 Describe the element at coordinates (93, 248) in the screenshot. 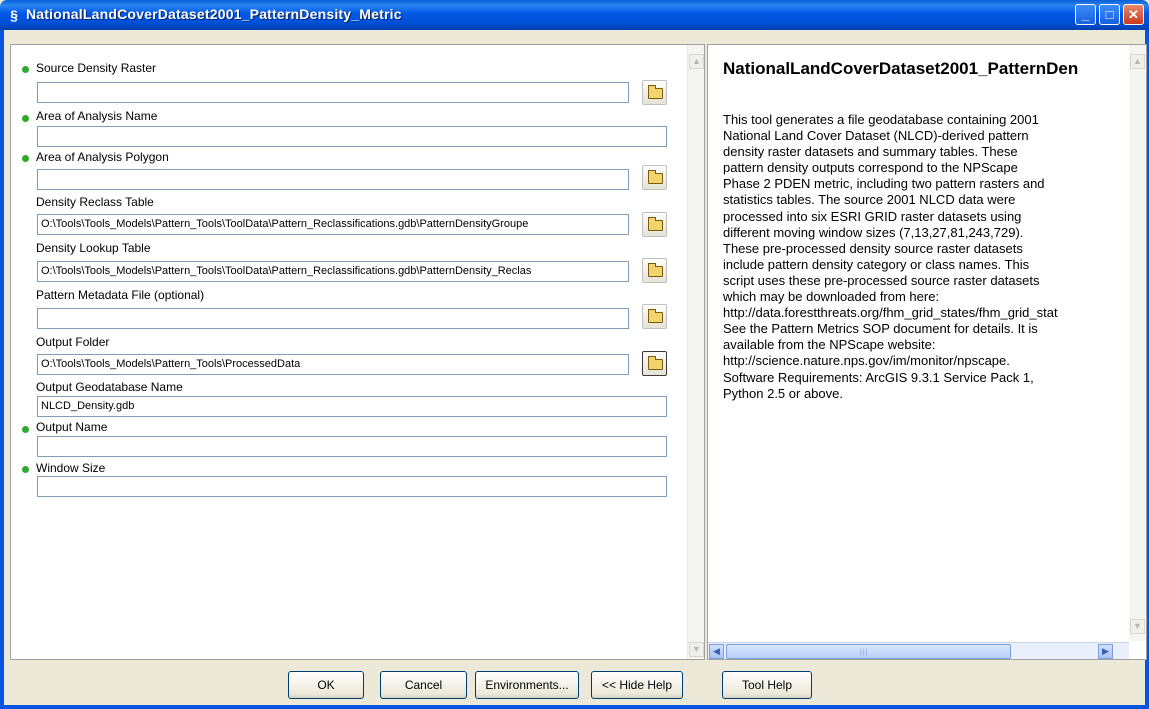

I see `param-label-density-lookup-table: Density Lookup Table` at that location.